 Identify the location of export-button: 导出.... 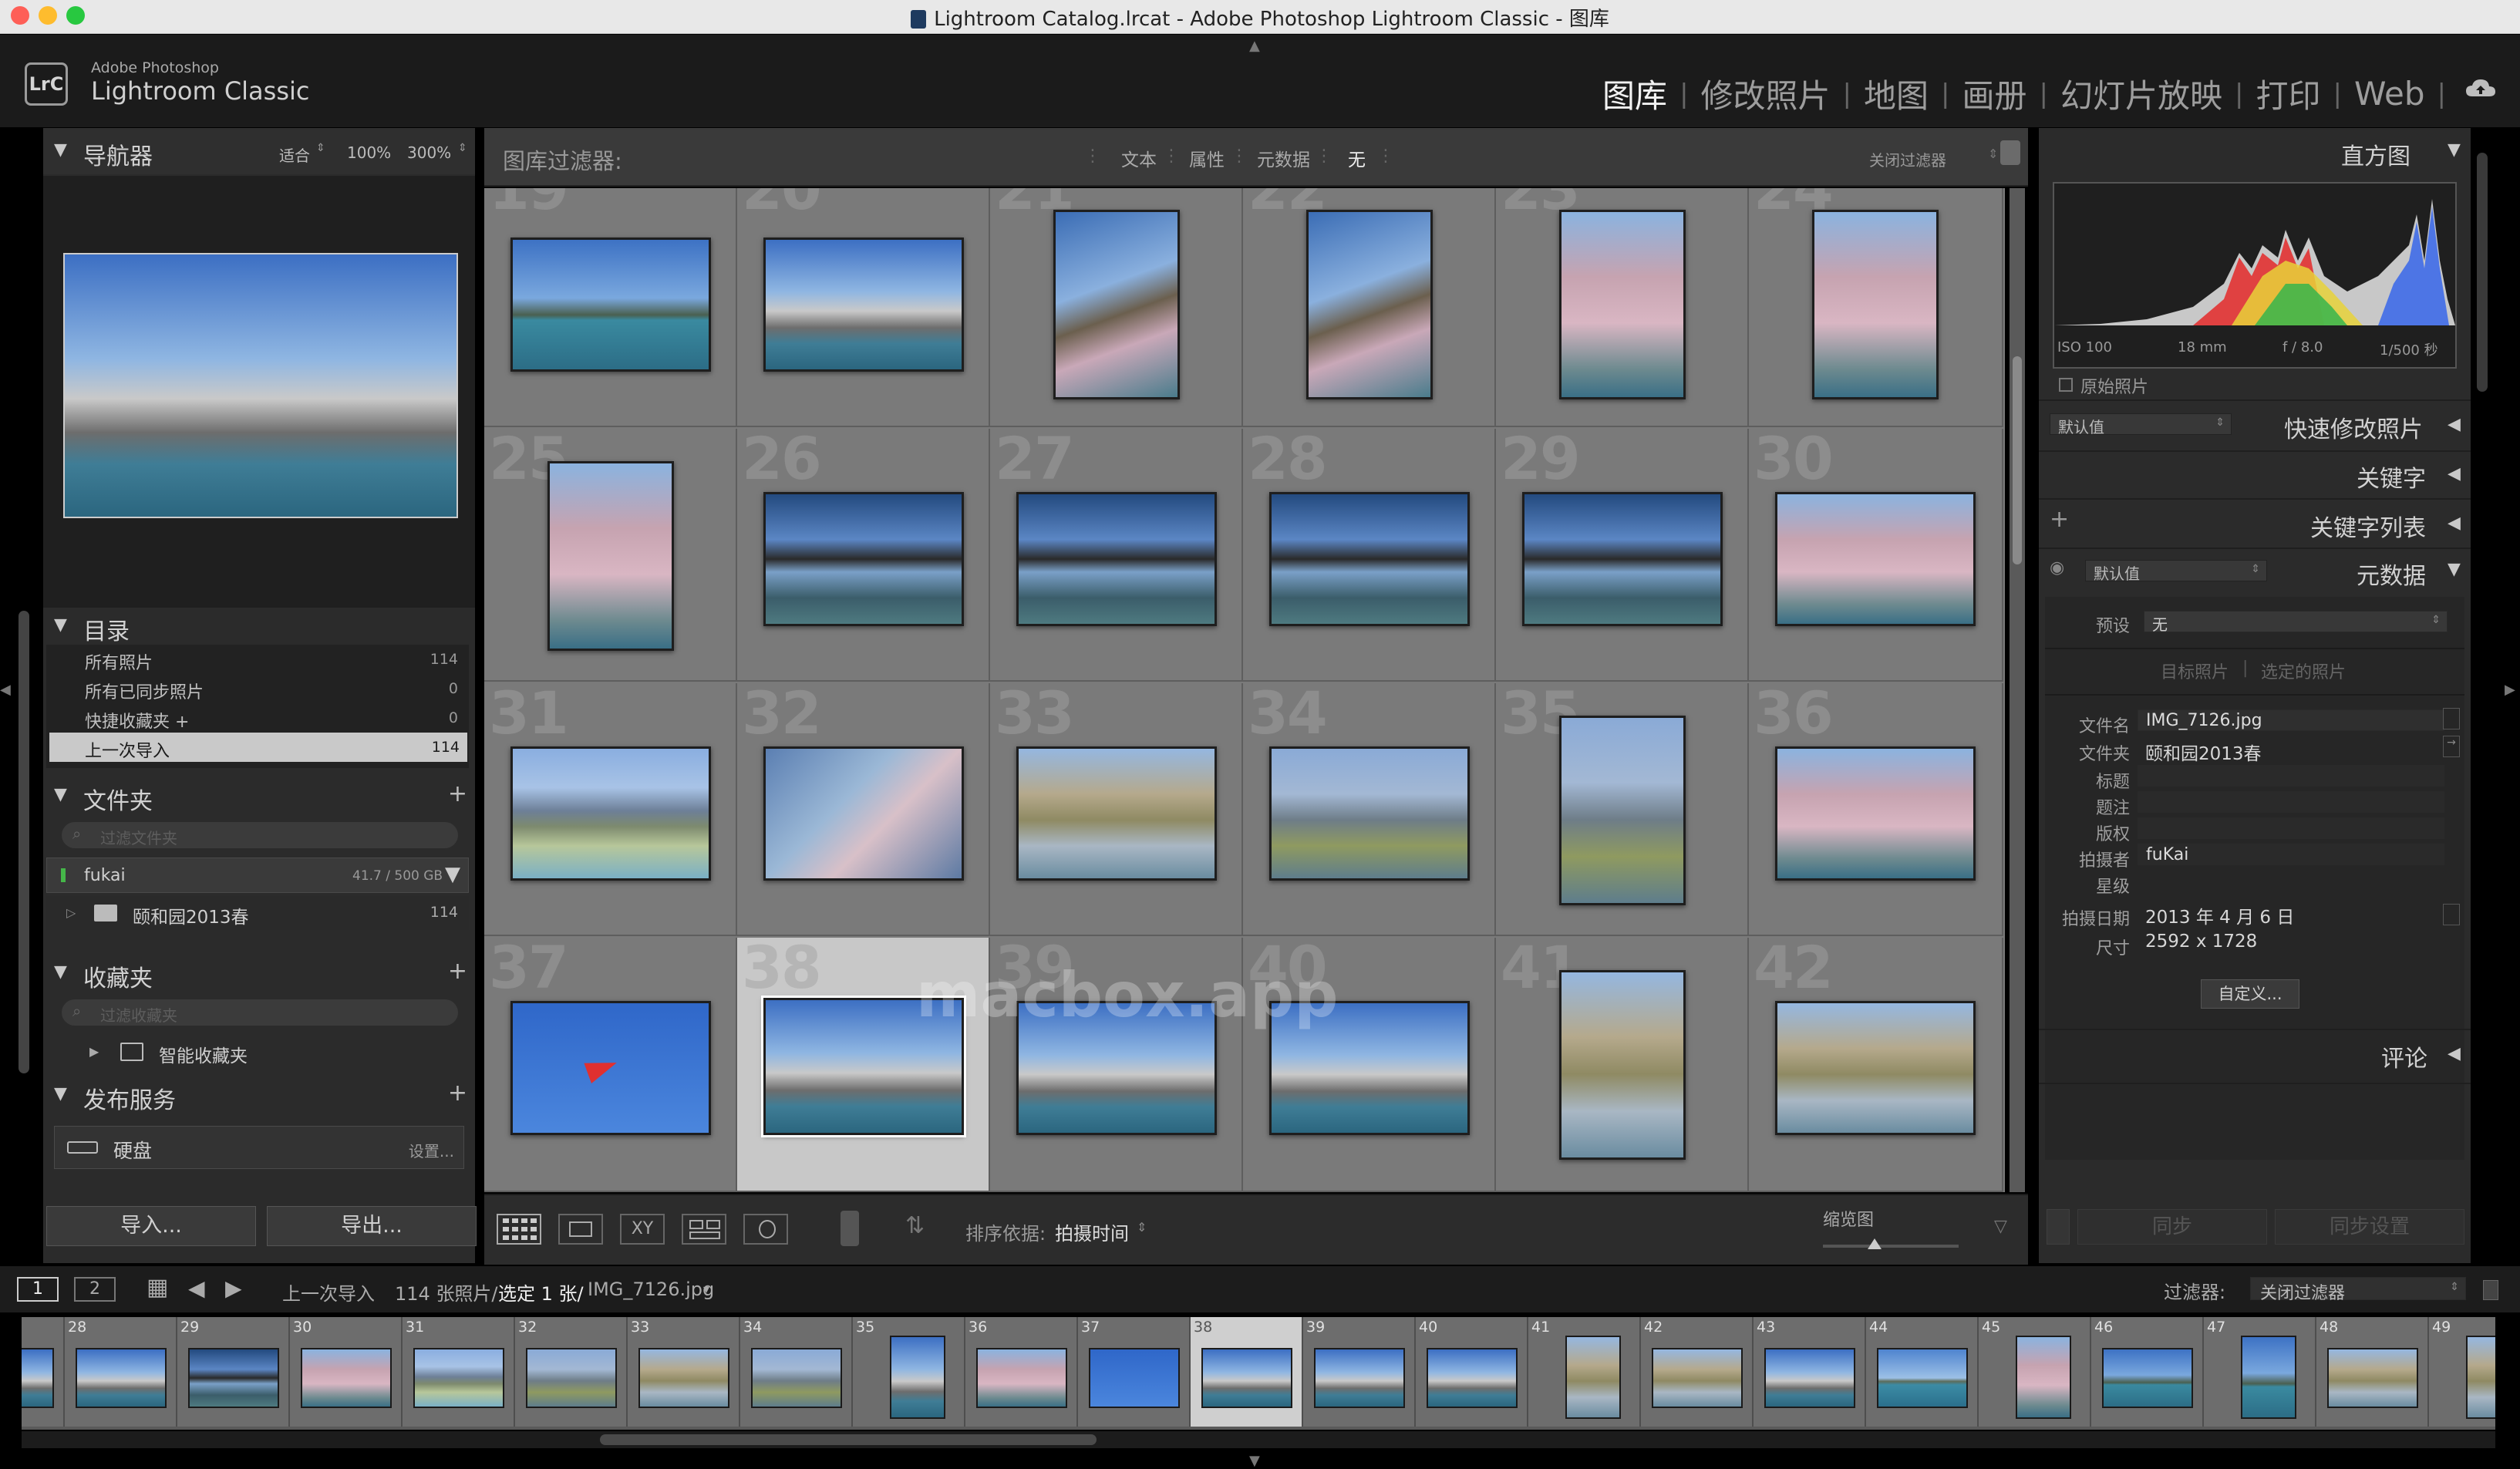
(372, 1226).